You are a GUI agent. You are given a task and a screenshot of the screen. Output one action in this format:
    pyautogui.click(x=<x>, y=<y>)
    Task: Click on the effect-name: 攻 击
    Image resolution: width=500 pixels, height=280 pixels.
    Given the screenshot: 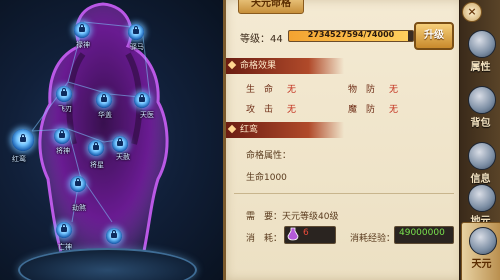 What is the action you would take?
    pyautogui.click(x=260, y=110)
    